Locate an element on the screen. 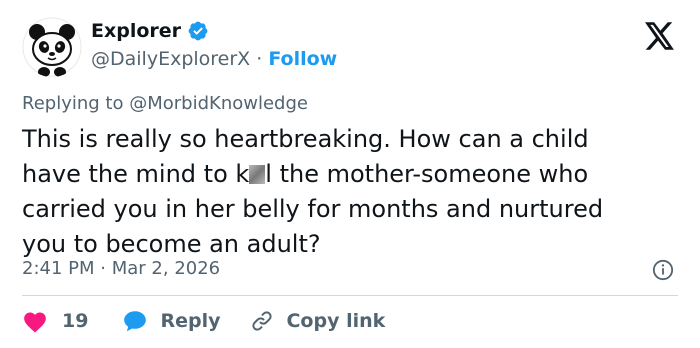  author-name: Explorer is located at coordinates (136, 31).